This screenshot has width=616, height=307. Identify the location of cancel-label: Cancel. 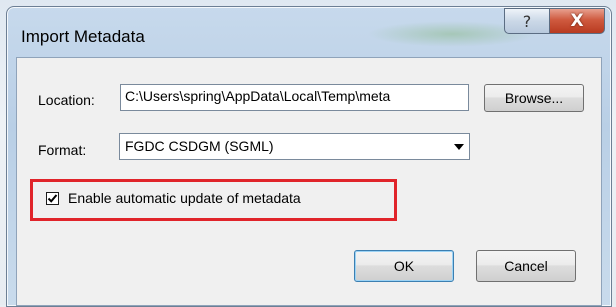
(526, 266).